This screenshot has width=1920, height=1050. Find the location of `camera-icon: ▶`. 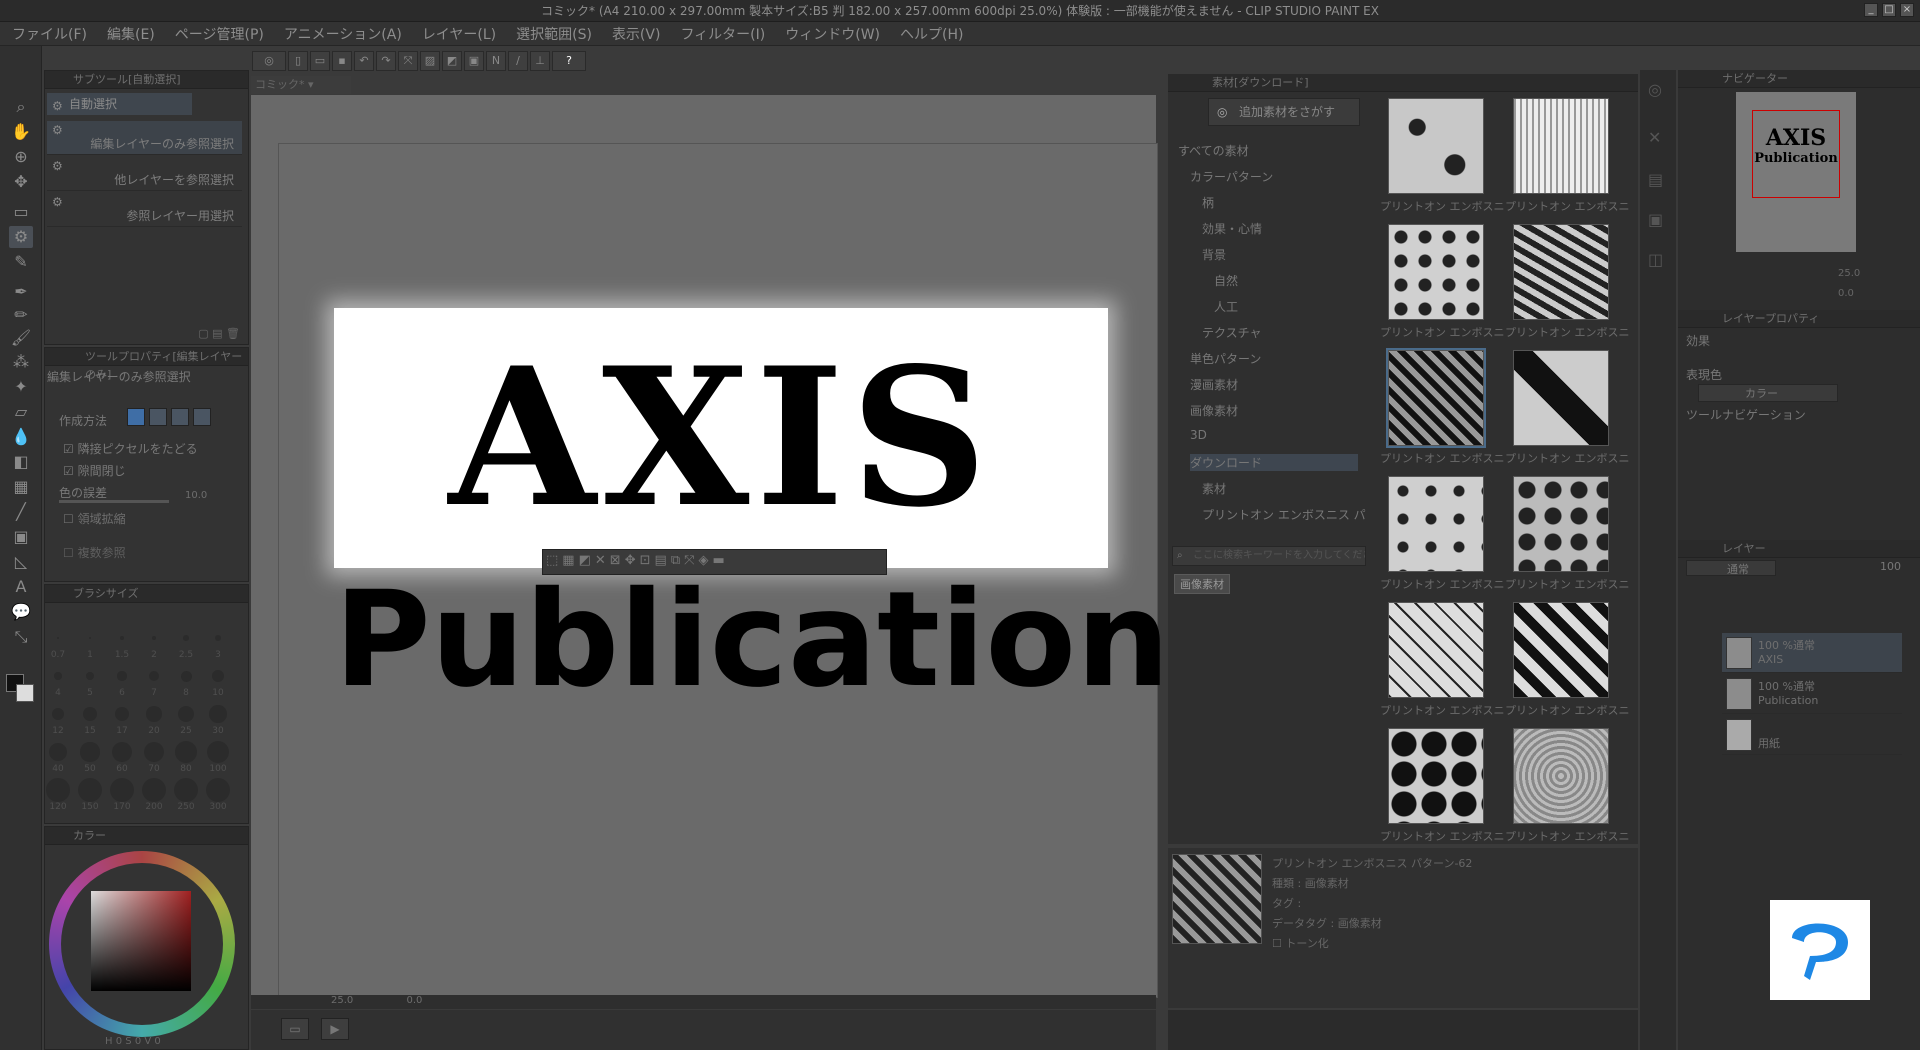

camera-icon: ▶ is located at coordinates (335, 1029).